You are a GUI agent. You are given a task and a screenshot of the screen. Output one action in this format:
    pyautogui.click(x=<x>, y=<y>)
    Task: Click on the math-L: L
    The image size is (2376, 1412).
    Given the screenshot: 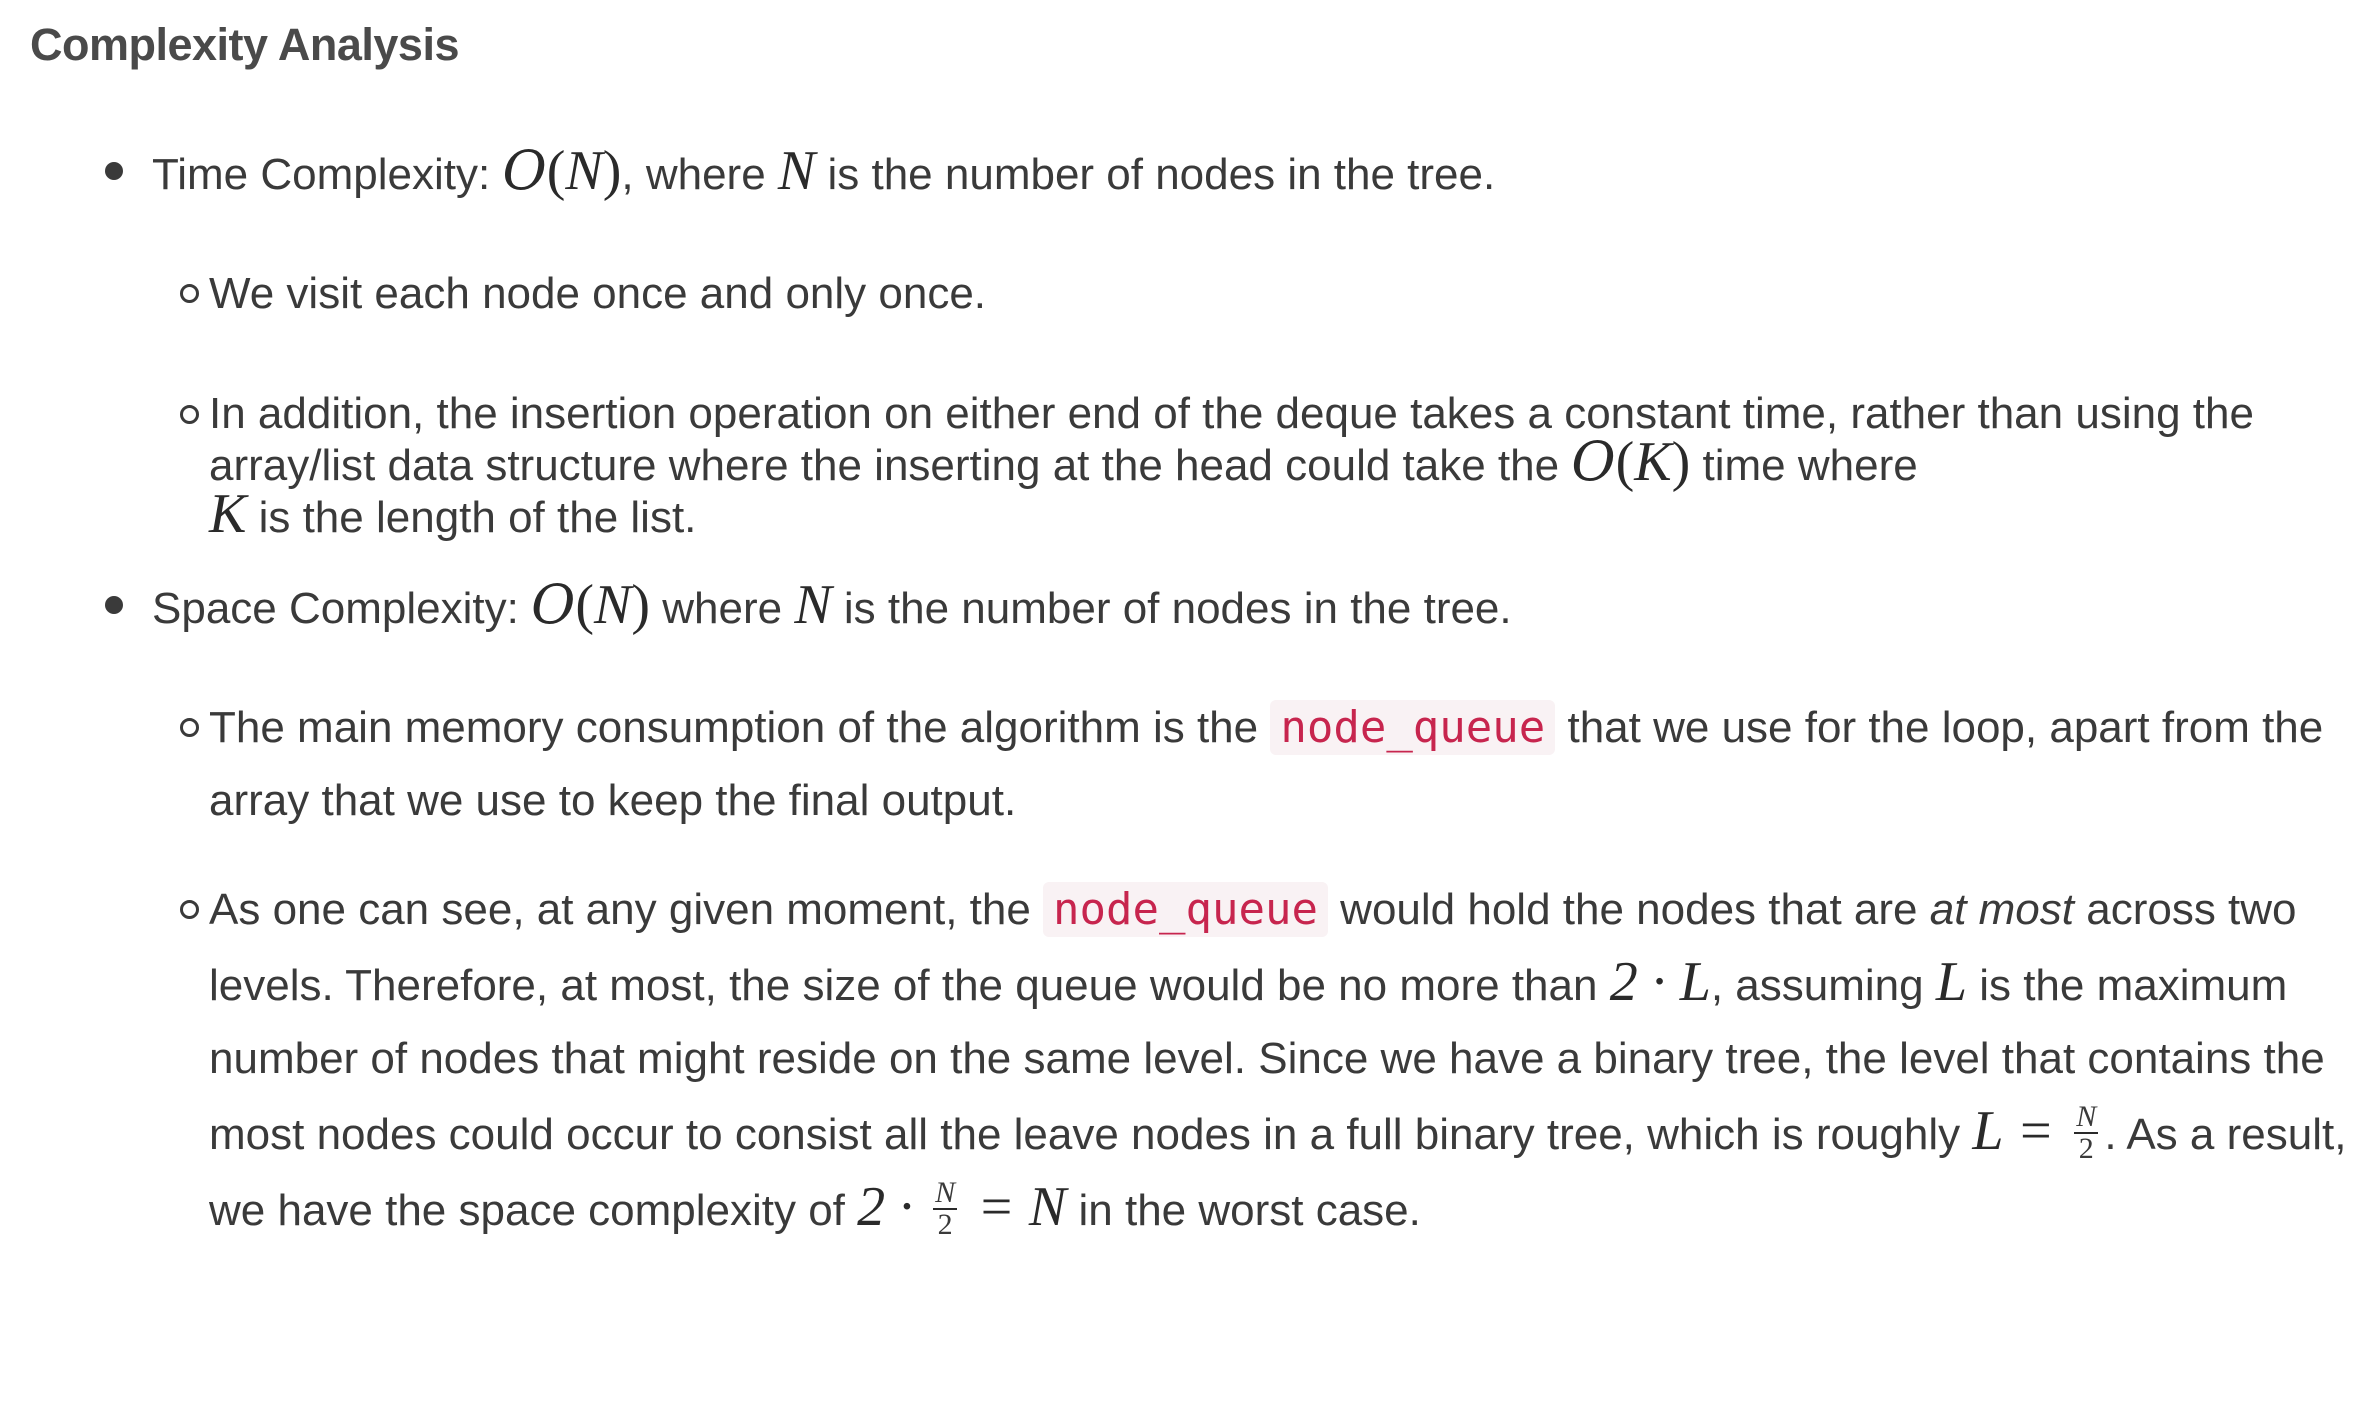 What is the action you would take?
    pyautogui.click(x=1951, y=982)
    